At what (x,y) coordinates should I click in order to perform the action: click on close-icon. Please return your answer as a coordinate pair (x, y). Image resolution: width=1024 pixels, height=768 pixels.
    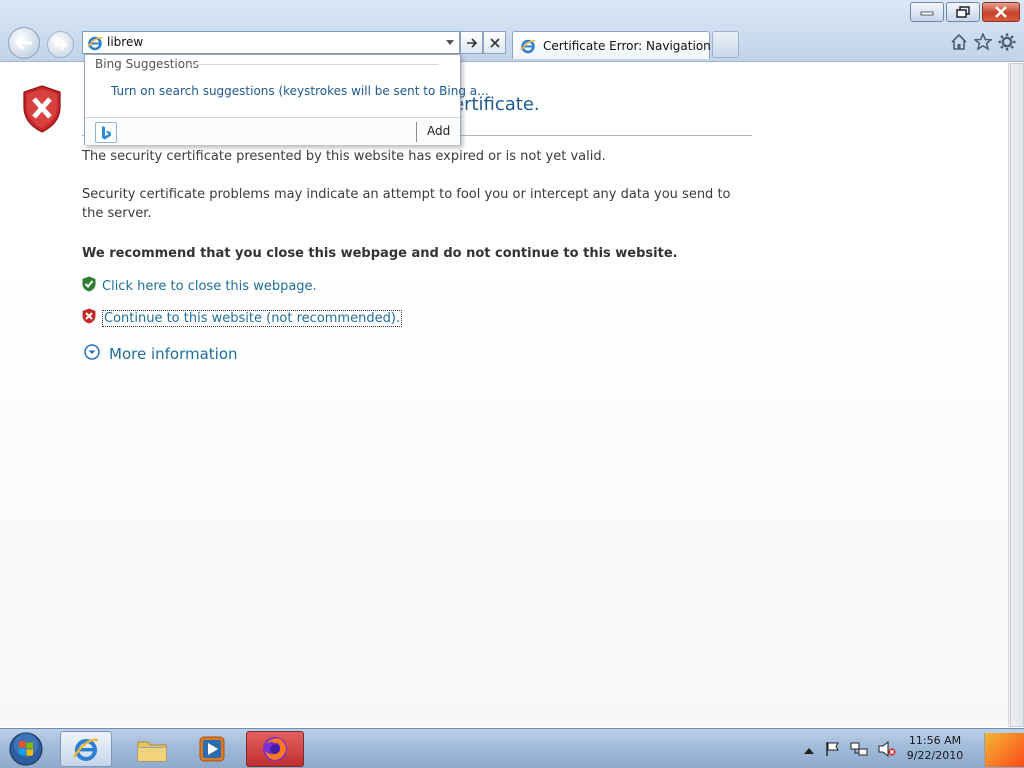
    Looking at the image, I should click on (1001, 12).